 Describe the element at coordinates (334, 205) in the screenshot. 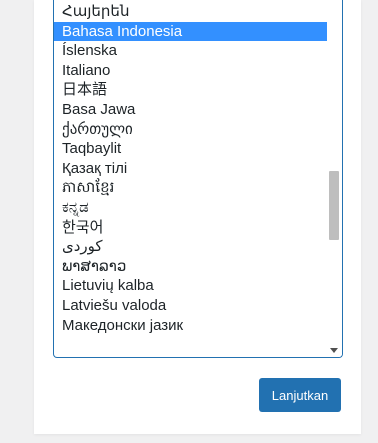

I see `scrollbar-thumb` at that location.